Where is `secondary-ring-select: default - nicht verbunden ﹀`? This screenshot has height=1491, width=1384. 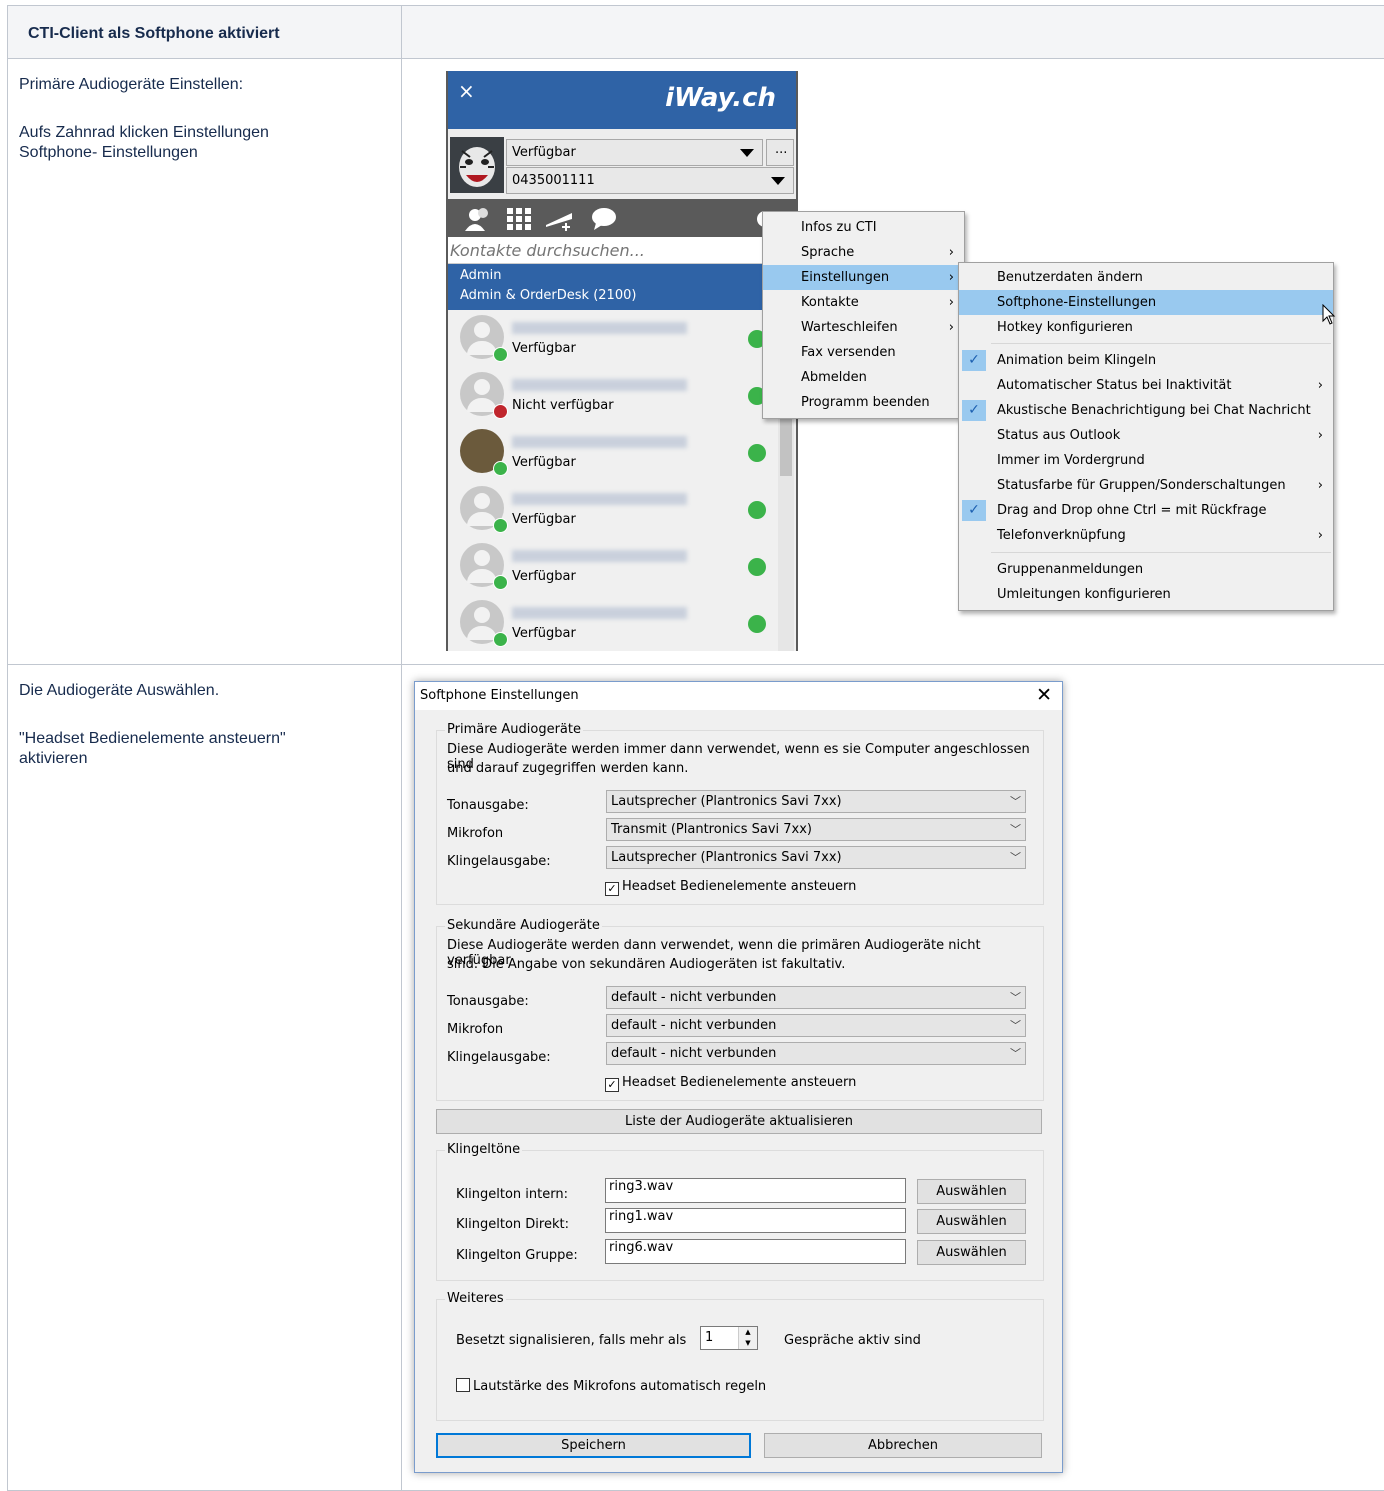 secondary-ring-select: default - nicht verbunden ﹀ is located at coordinates (816, 1053).